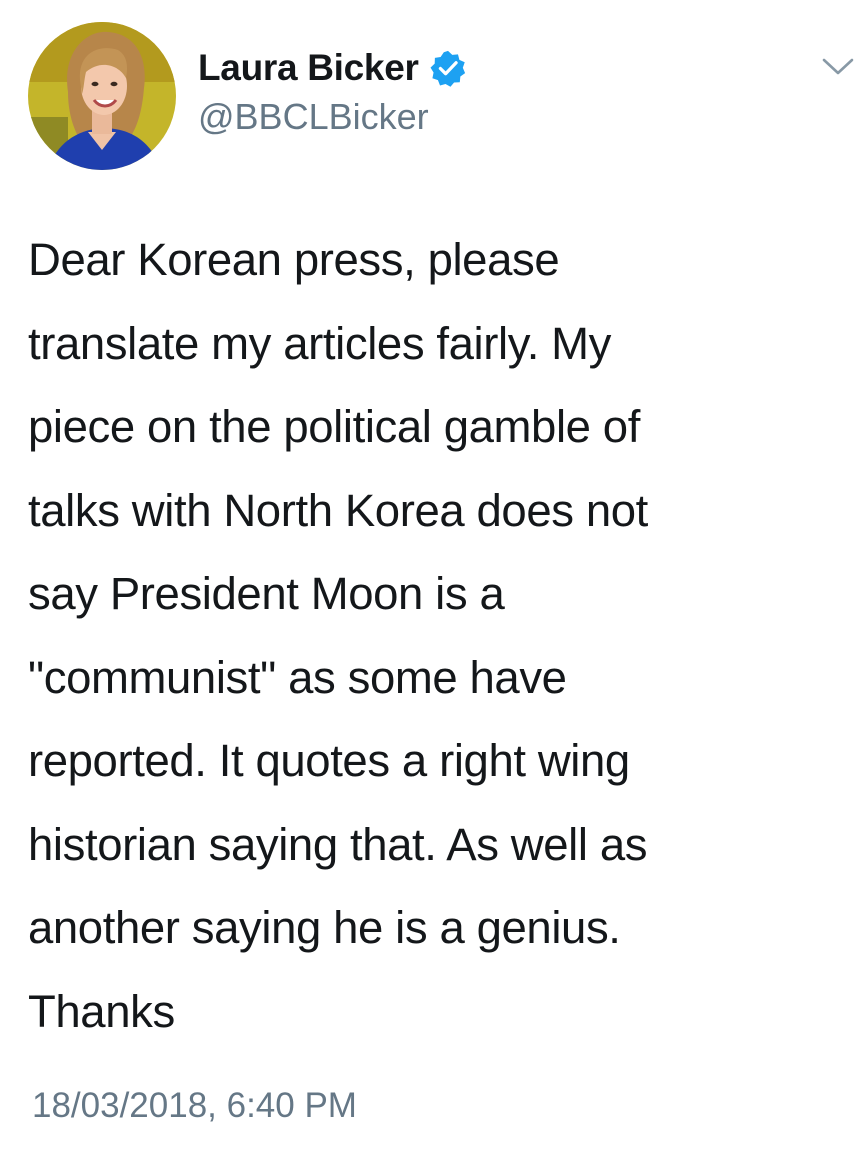 The height and width of the screenshot is (1152, 866). I want to click on display-name: Laura Bicker, so click(308, 68).